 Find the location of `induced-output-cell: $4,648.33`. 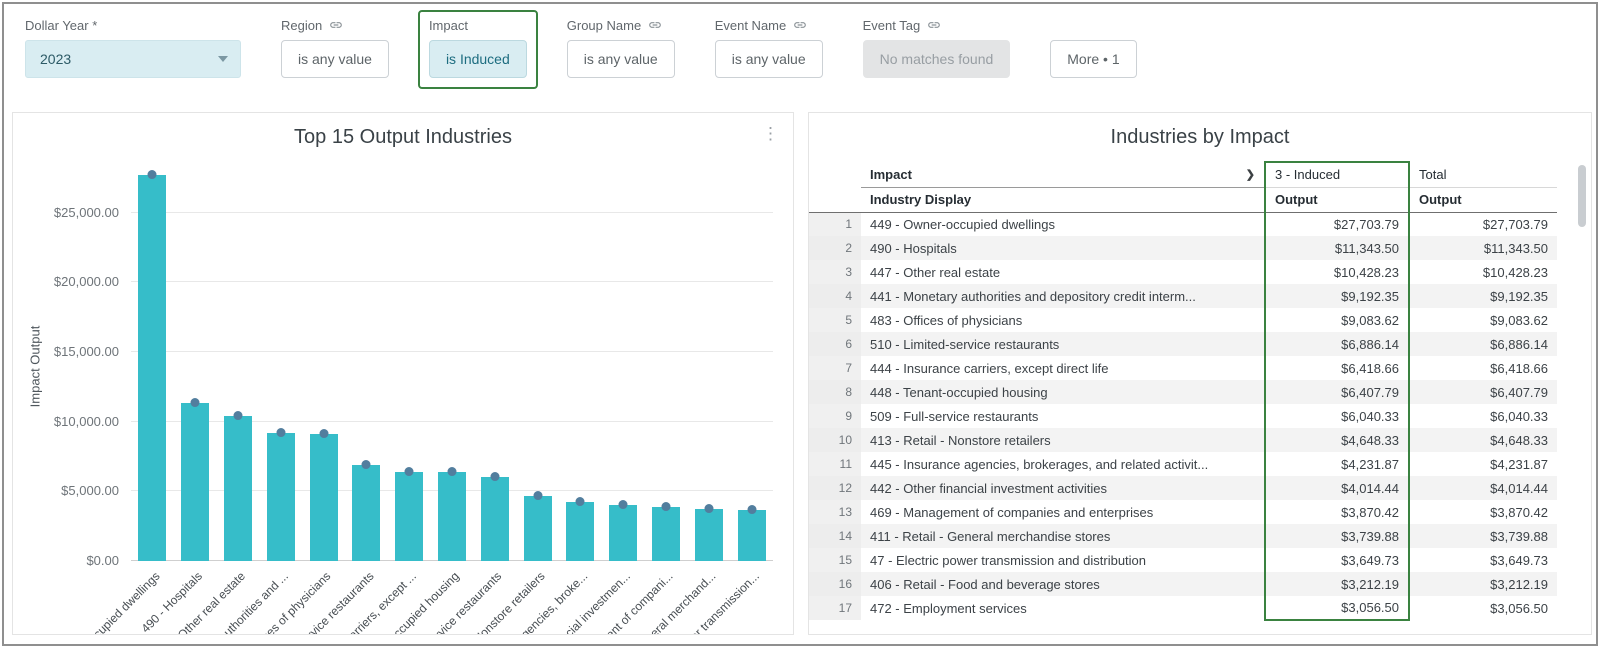

induced-output-cell: $4,648.33 is located at coordinates (1337, 440).